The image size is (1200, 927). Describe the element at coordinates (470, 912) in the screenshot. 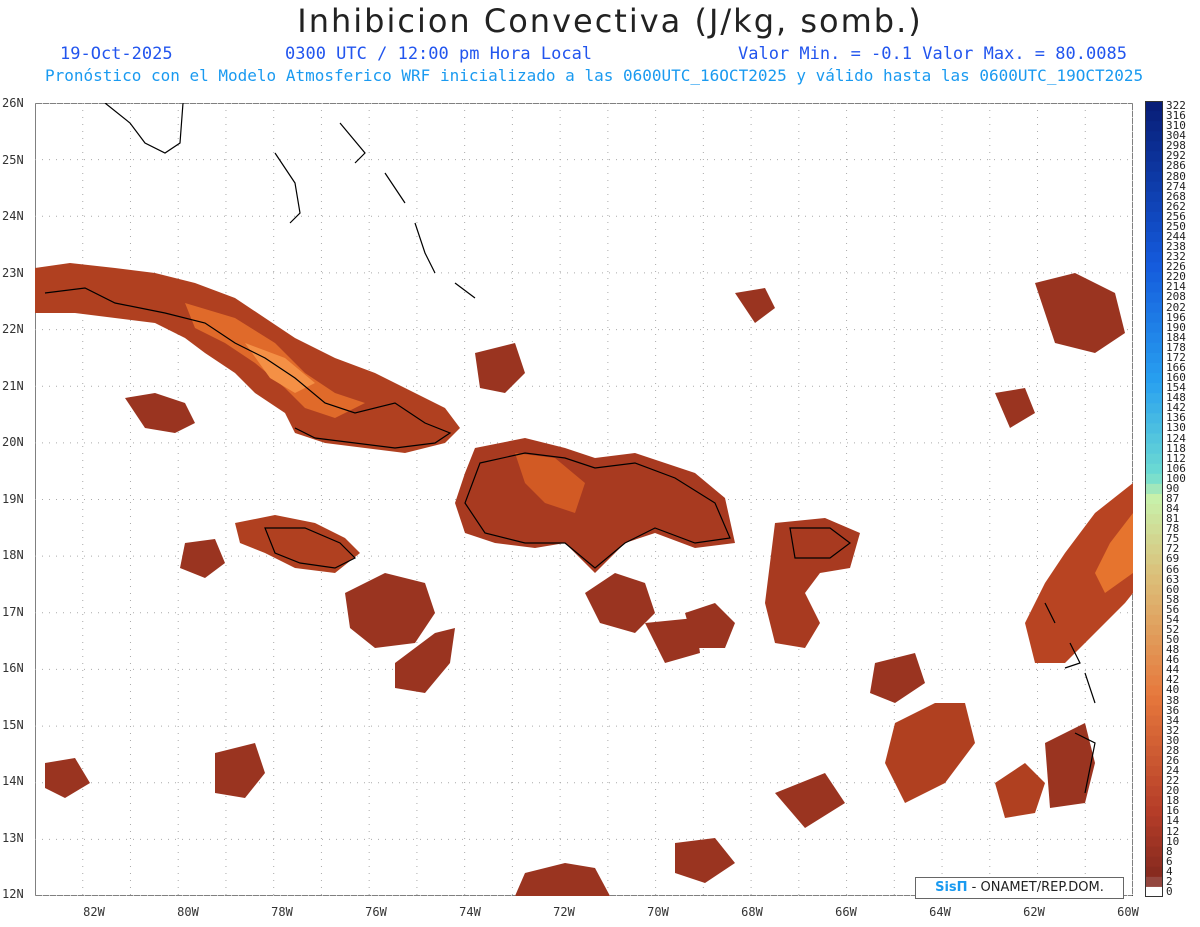

I see `lon-label: 74W` at that location.